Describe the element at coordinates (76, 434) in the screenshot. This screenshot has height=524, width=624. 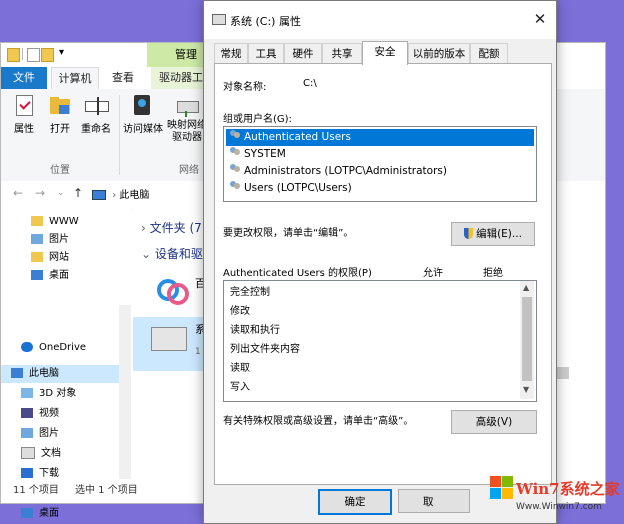
I see `nav-item-pictures-2: 图片` at that location.